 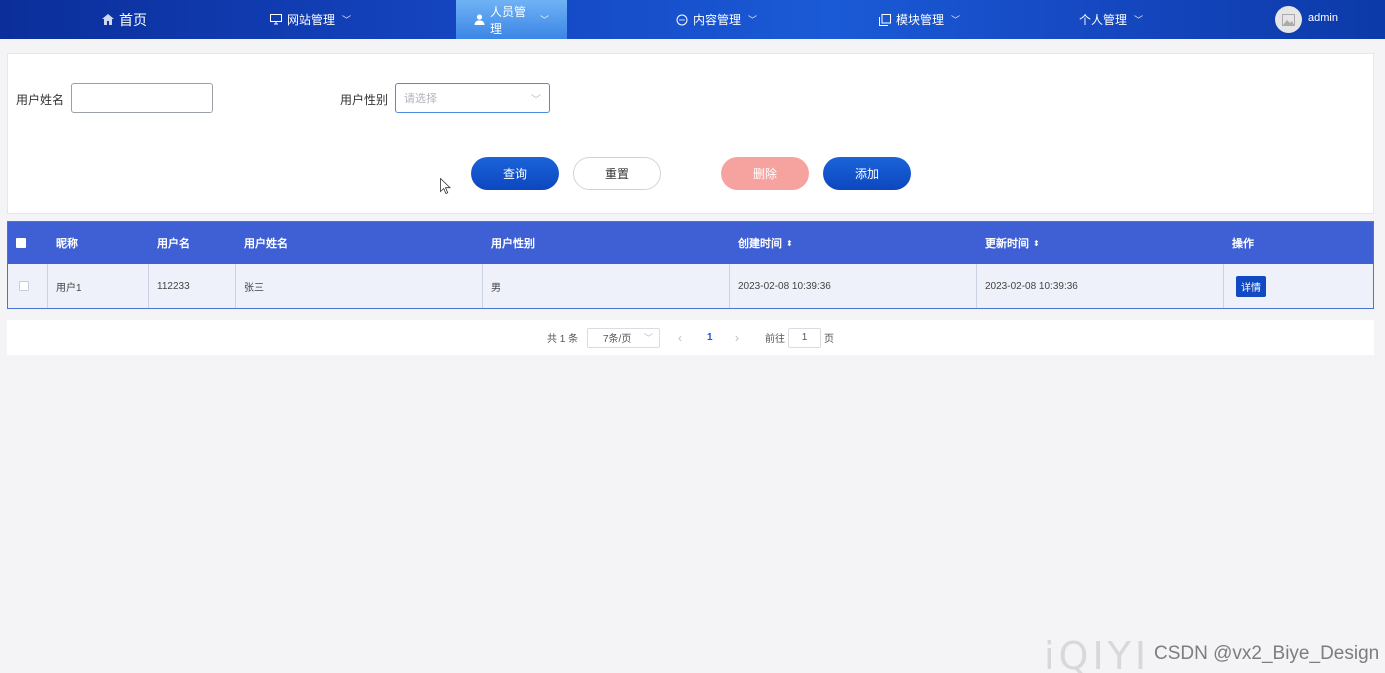 What do you see at coordinates (40, 100) in the screenshot?
I see `name-label: 用户姓名` at bounding box center [40, 100].